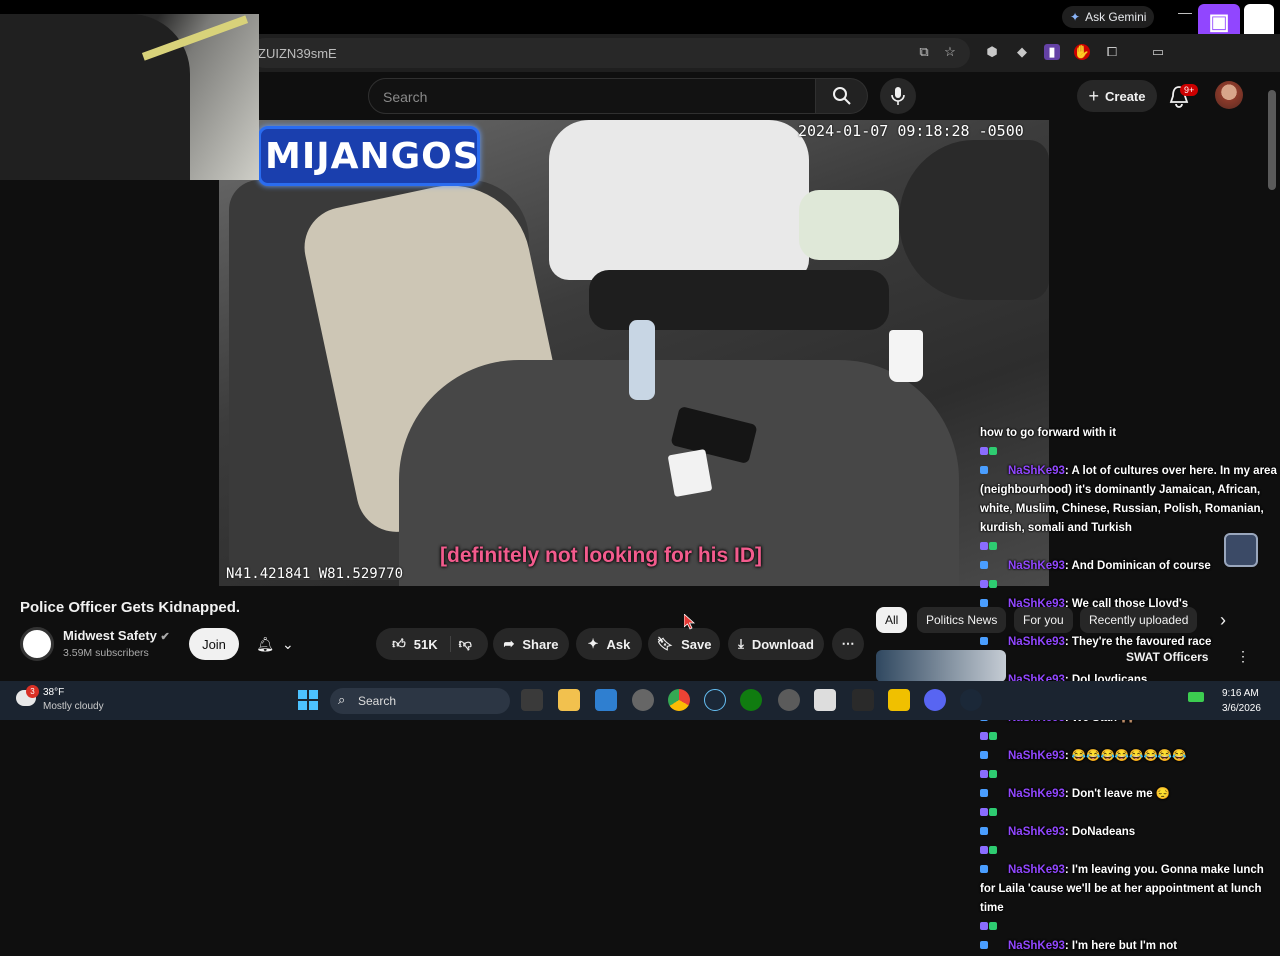 The width and height of the screenshot is (1280, 956). I want to click on join-button: Join, so click(214, 644).